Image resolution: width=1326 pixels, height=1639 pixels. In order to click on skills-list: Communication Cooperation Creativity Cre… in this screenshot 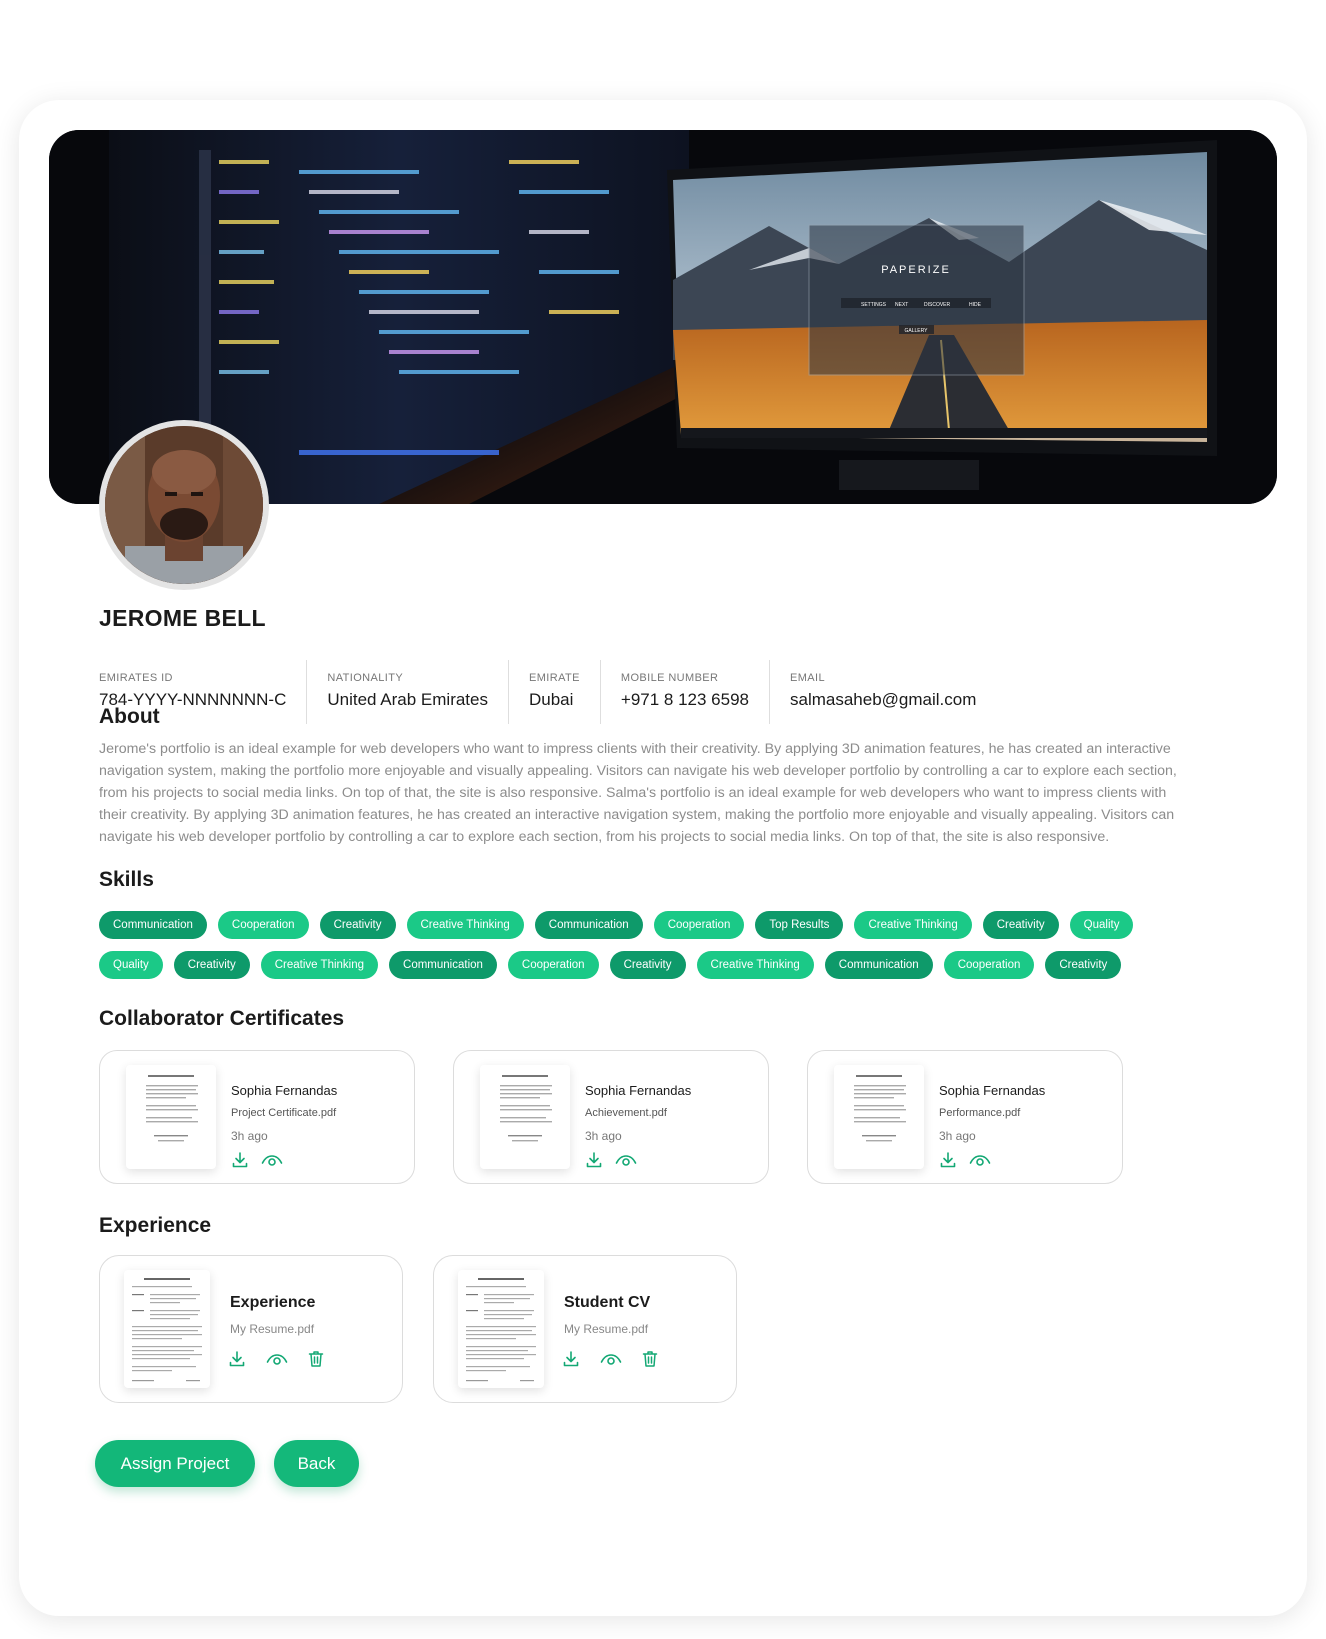, I will do `click(639, 951)`.